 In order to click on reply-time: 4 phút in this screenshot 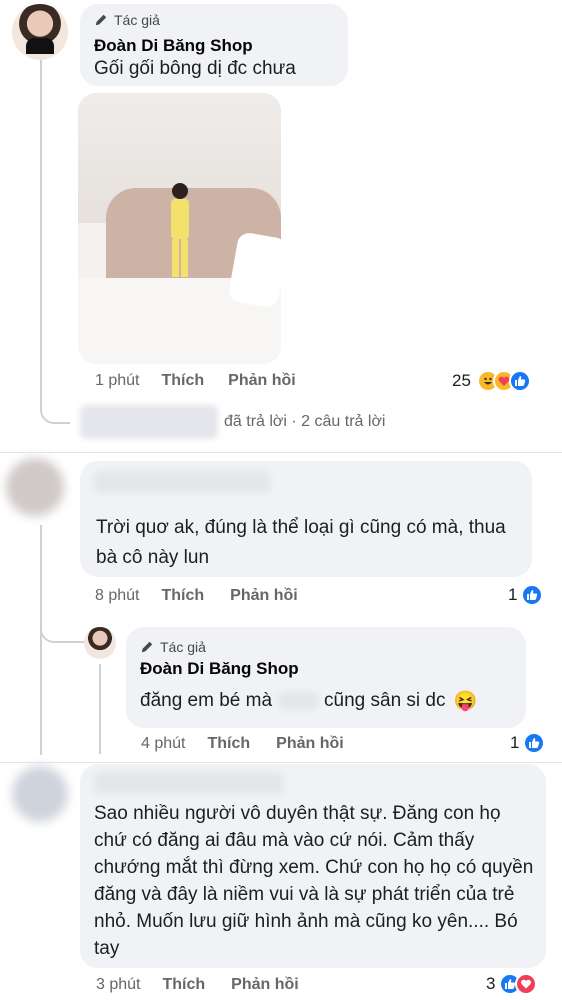, I will do `click(163, 744)`.